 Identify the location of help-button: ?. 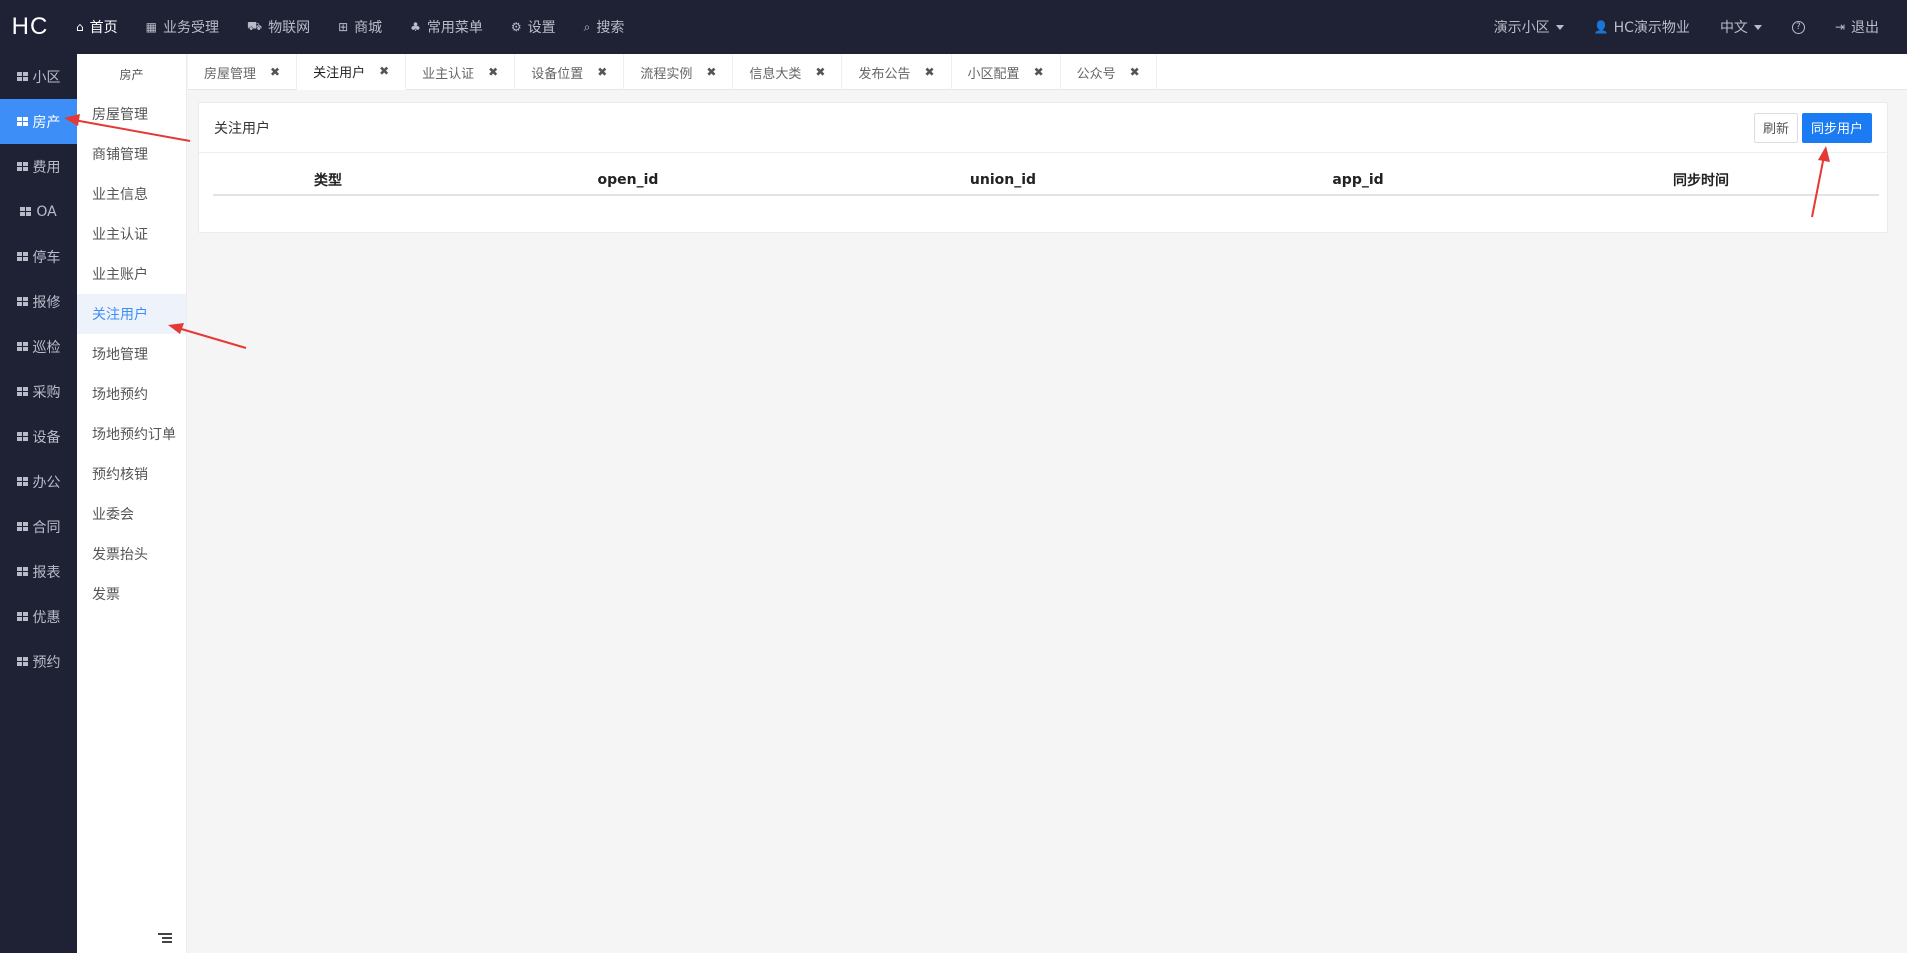
(1798, 27).